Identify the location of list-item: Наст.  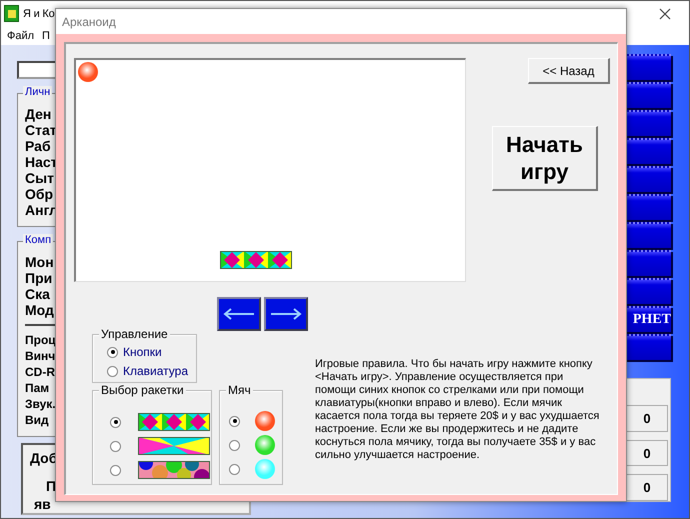
(41, 162).